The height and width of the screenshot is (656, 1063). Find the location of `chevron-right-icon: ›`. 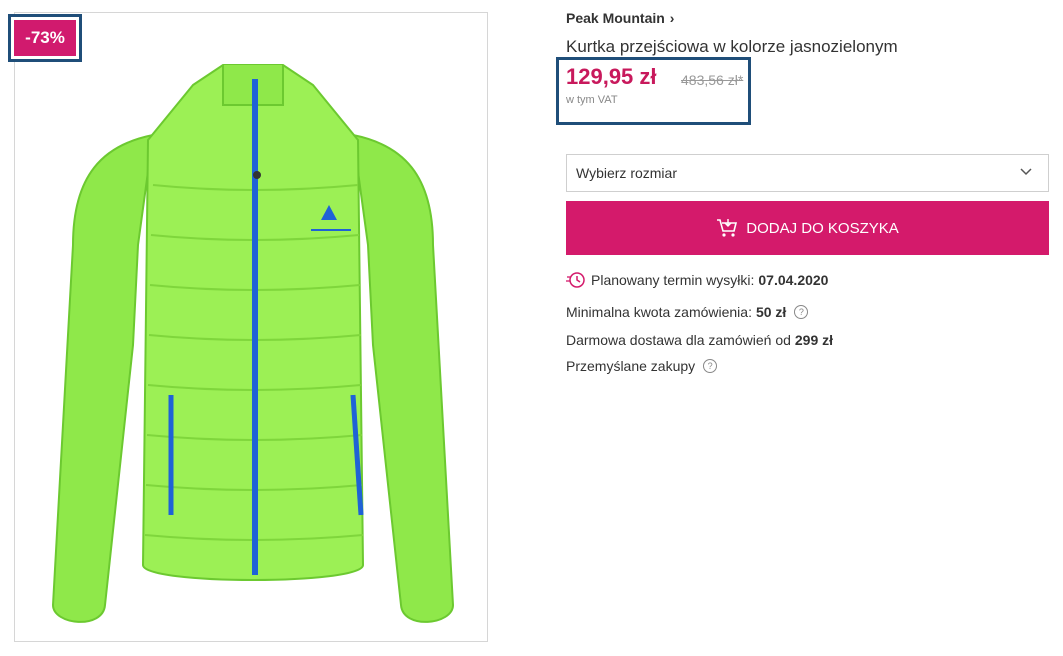

chevron-right-icon: › is located at coordinates (672, 18).